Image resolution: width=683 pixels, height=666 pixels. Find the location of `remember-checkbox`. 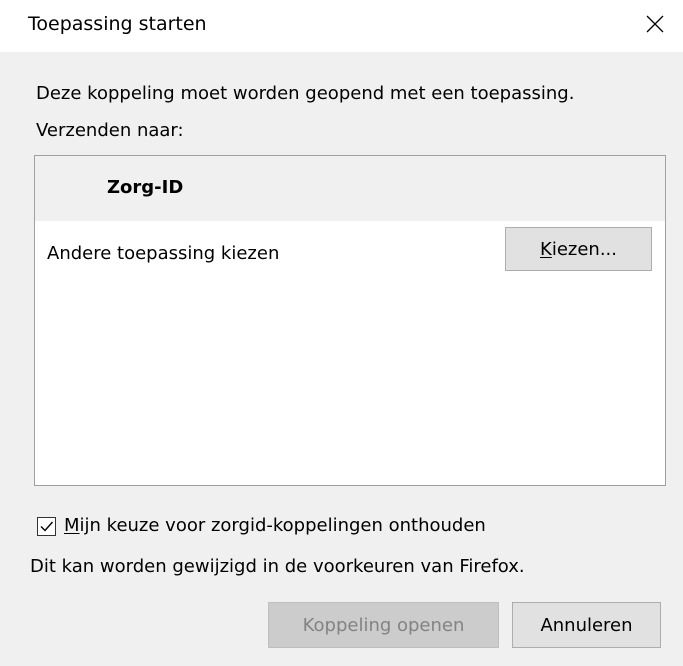

remember-checkbox is located at coordinates (46, 526).